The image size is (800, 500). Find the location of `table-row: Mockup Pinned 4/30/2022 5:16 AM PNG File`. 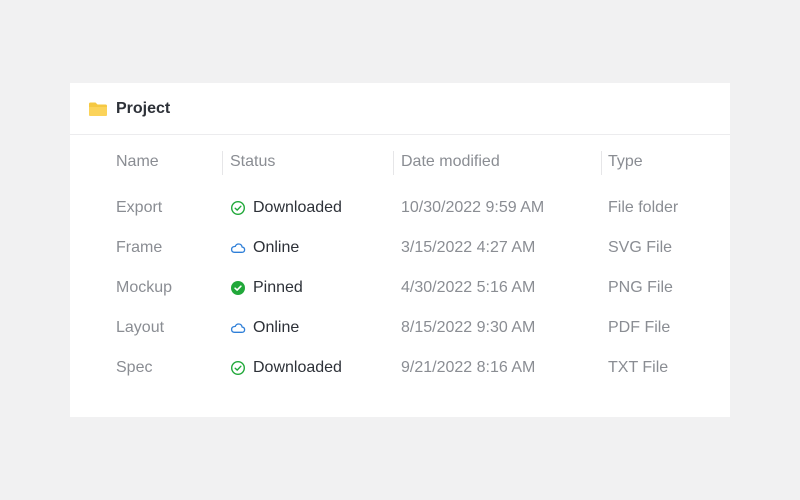

table-row: Mockup Pinned 4/30/2022 5:16 AM PNG File is located at coordinates (400, 288).